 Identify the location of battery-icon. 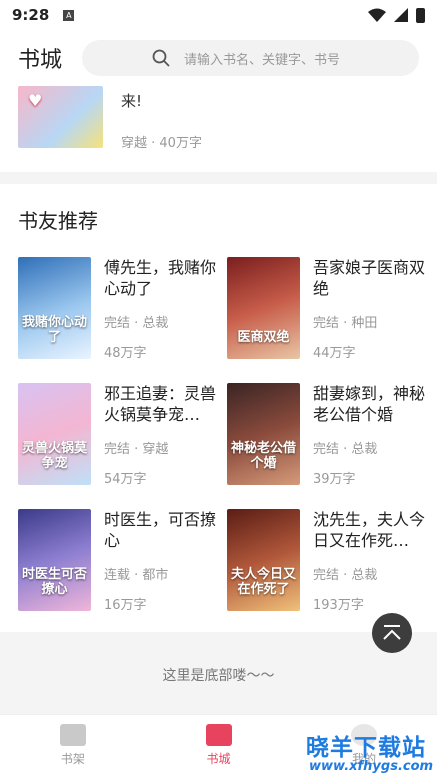
(420, 15).